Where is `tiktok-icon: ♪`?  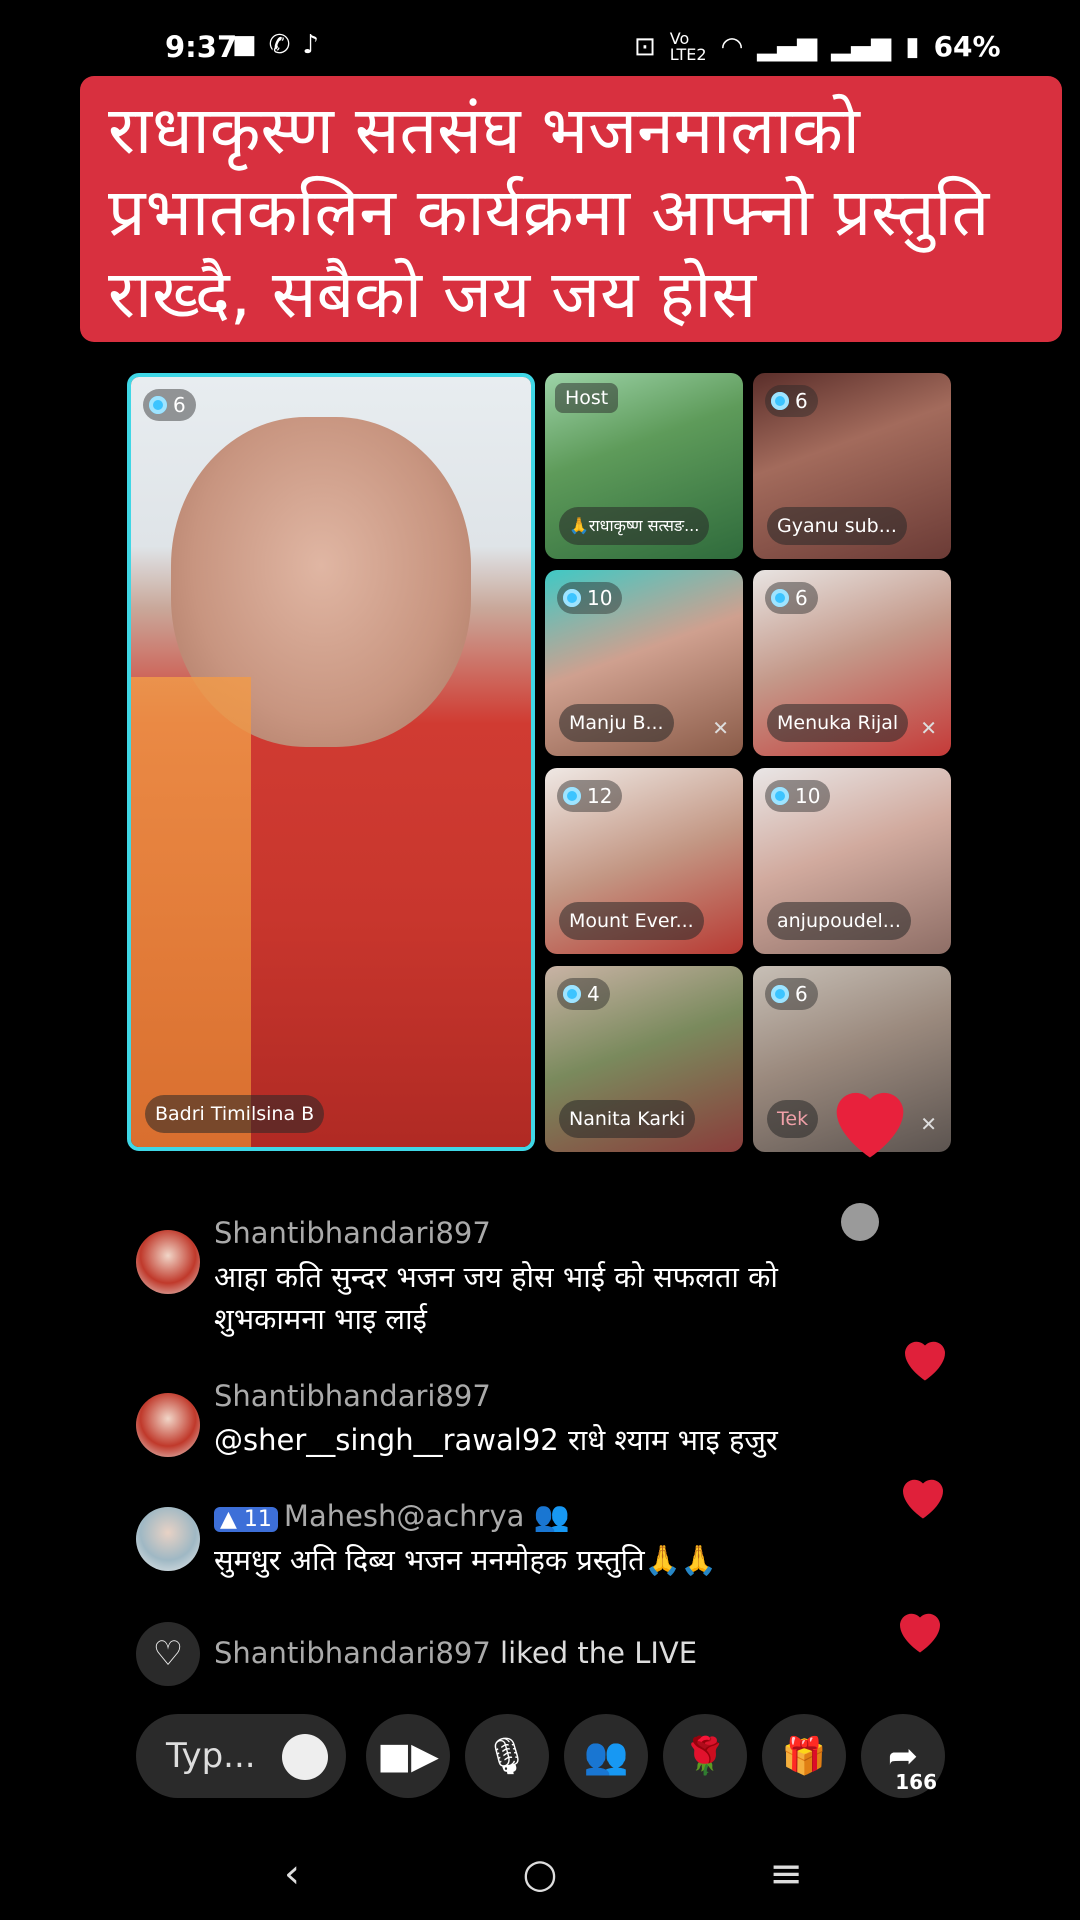 tiktok-icon: ♪ is located at coordinates (310, 45).